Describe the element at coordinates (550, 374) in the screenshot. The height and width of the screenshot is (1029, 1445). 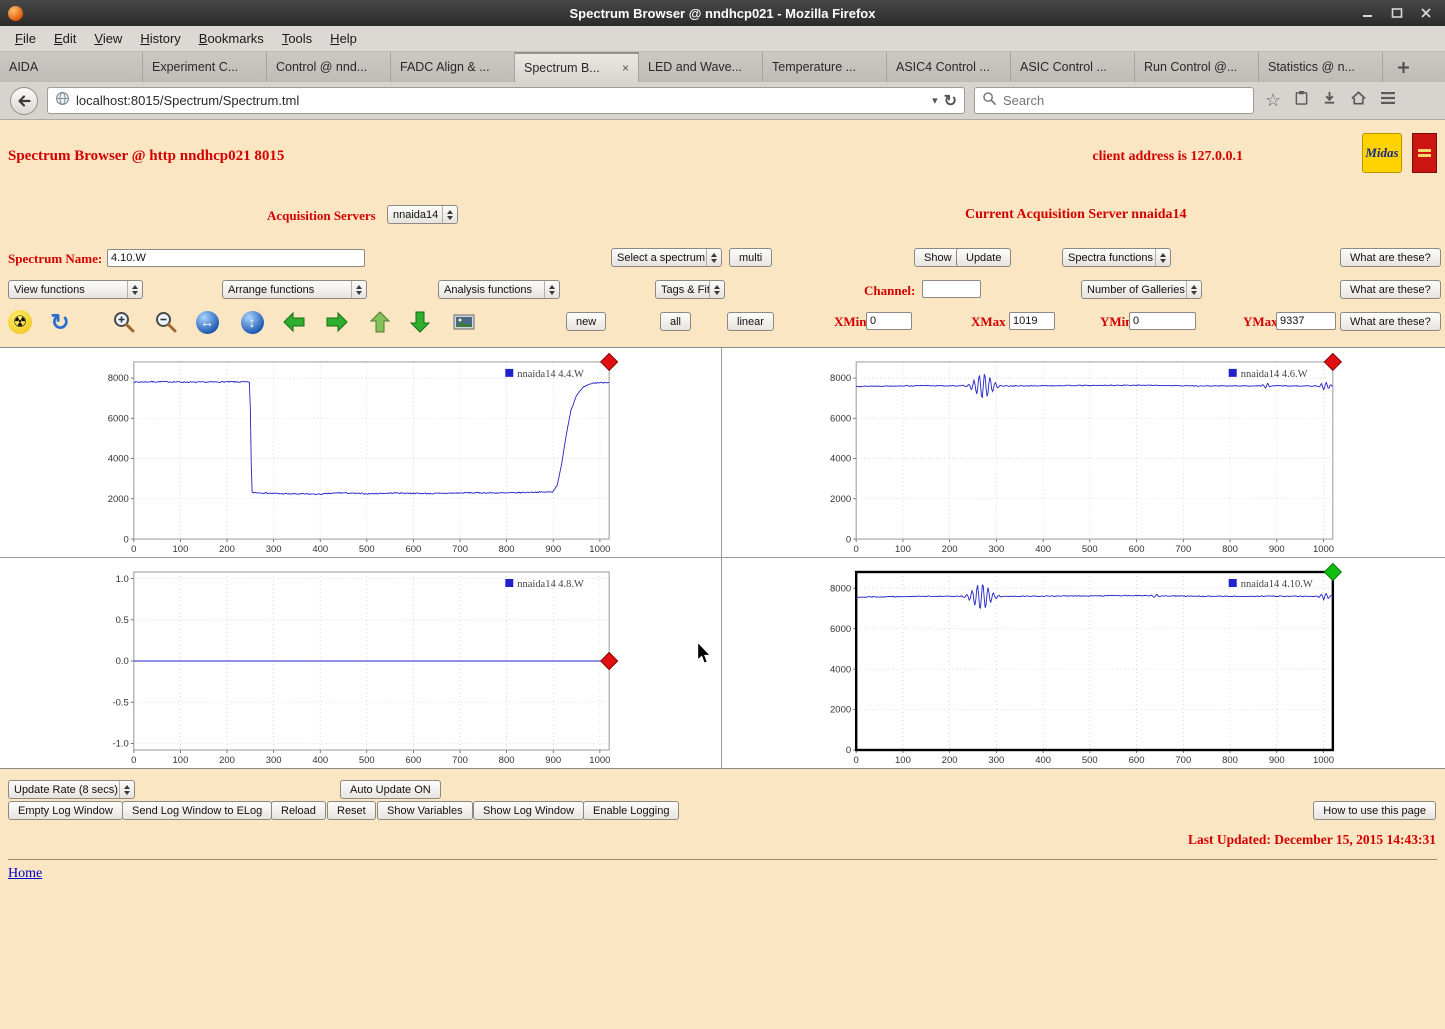
I see `svg-text: nnaida14 4.4.W` at that location.